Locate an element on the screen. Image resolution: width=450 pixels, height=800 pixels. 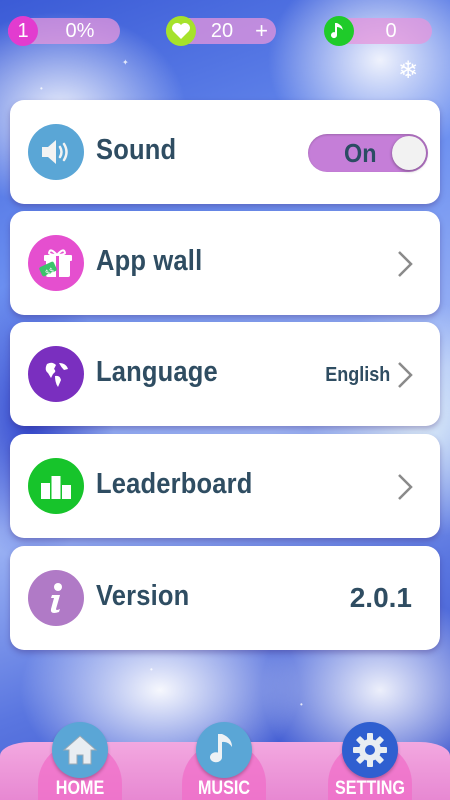
lives-count: 20 is located at coordinates (222, 31).